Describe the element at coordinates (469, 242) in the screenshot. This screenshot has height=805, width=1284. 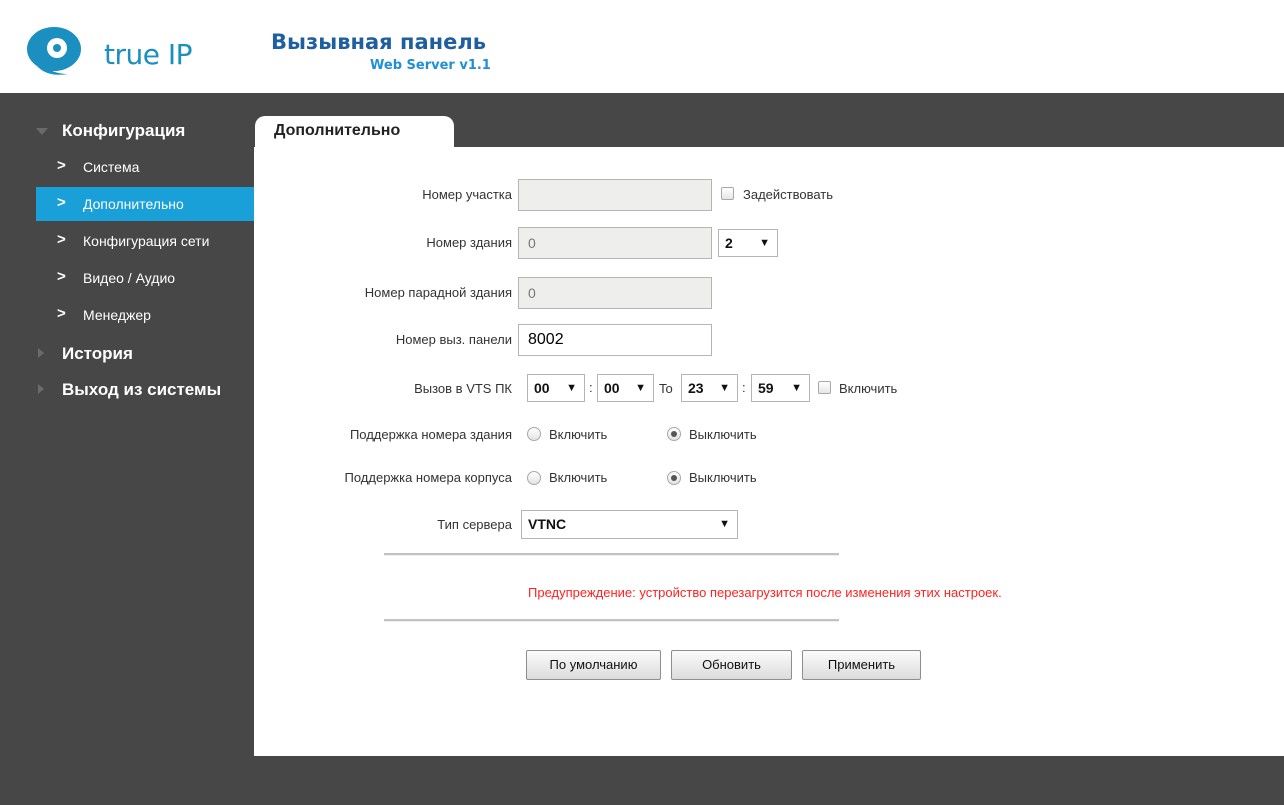
I see `building-number-label: Номер здания` at that location.